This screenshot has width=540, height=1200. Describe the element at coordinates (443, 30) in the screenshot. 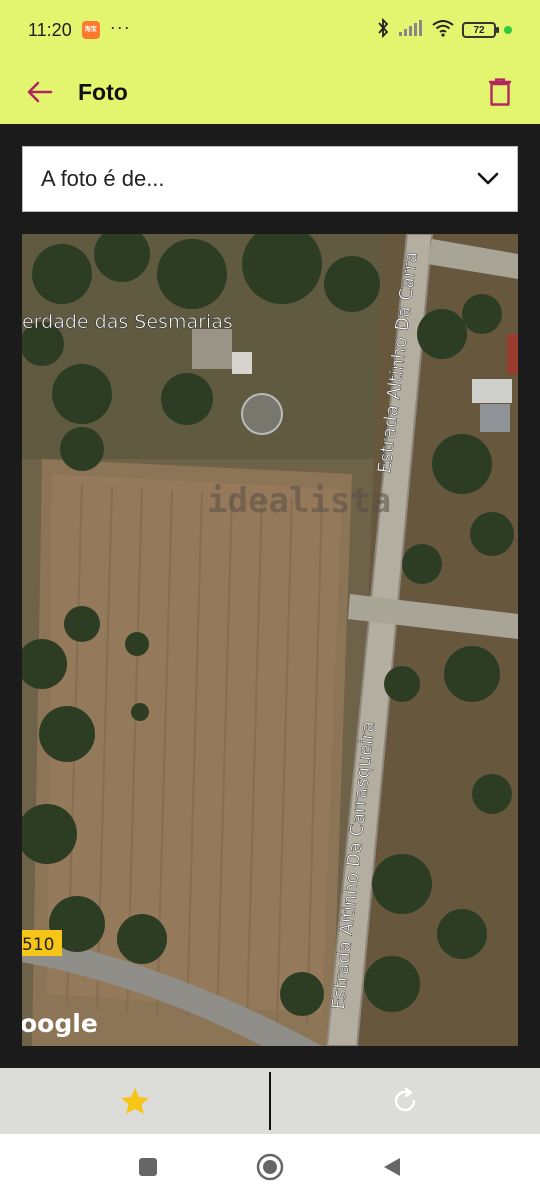

I see `wifi-icon` at that location.